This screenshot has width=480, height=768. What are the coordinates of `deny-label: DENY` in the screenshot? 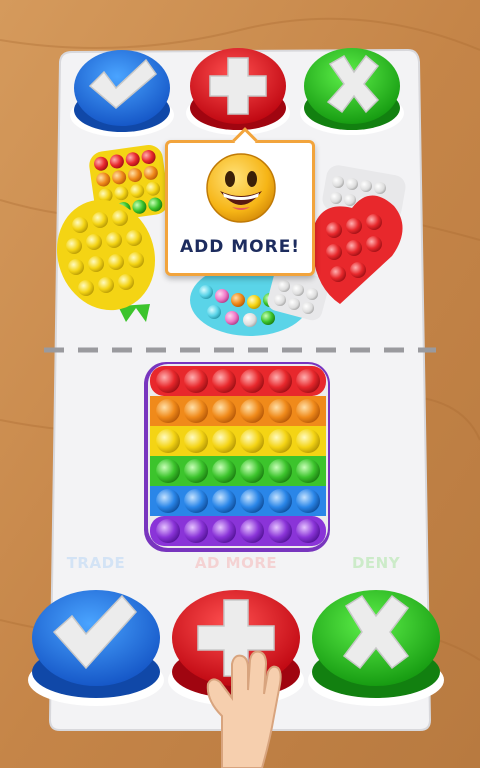 It's located at (376, 563).